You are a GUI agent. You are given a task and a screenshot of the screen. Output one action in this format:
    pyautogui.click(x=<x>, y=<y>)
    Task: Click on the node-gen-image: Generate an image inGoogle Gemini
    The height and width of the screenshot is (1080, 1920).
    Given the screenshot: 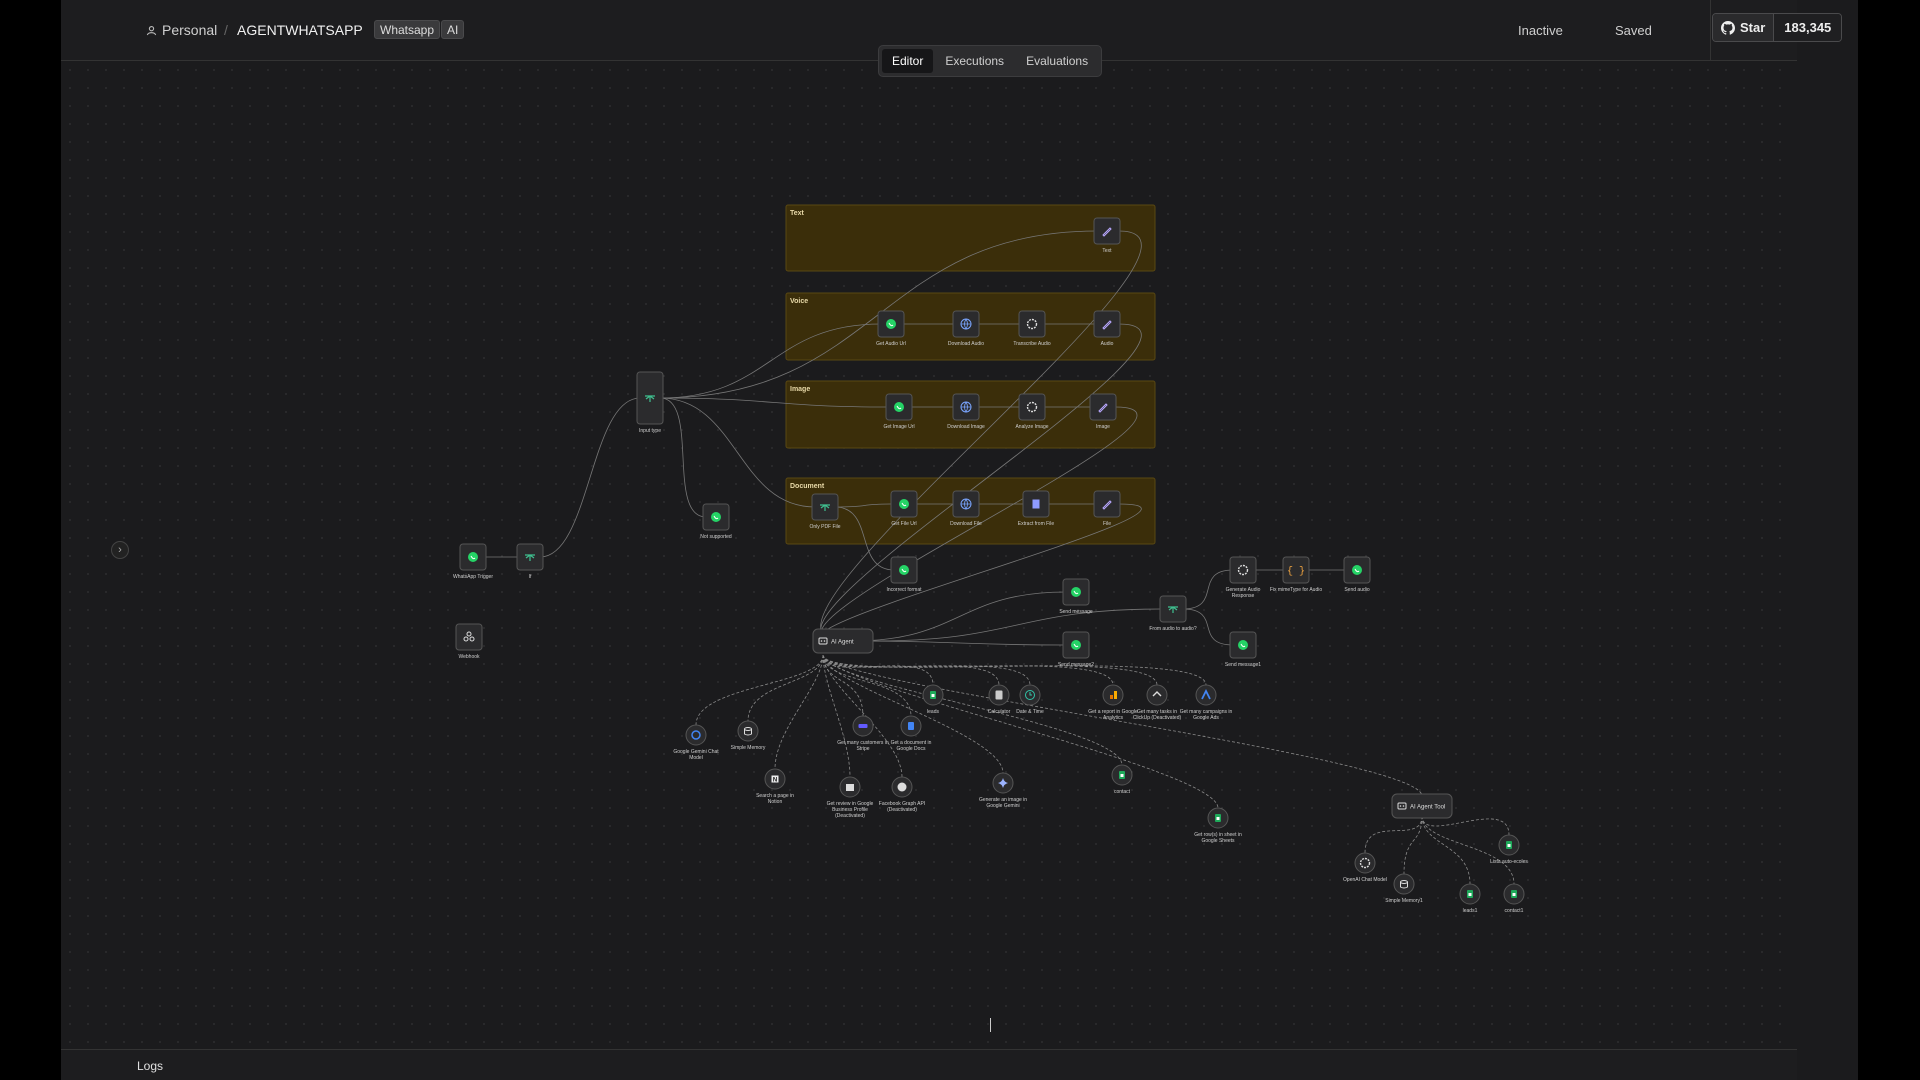 What is the action you would take?
    pyautogui.click(x=1003, y=790)
    